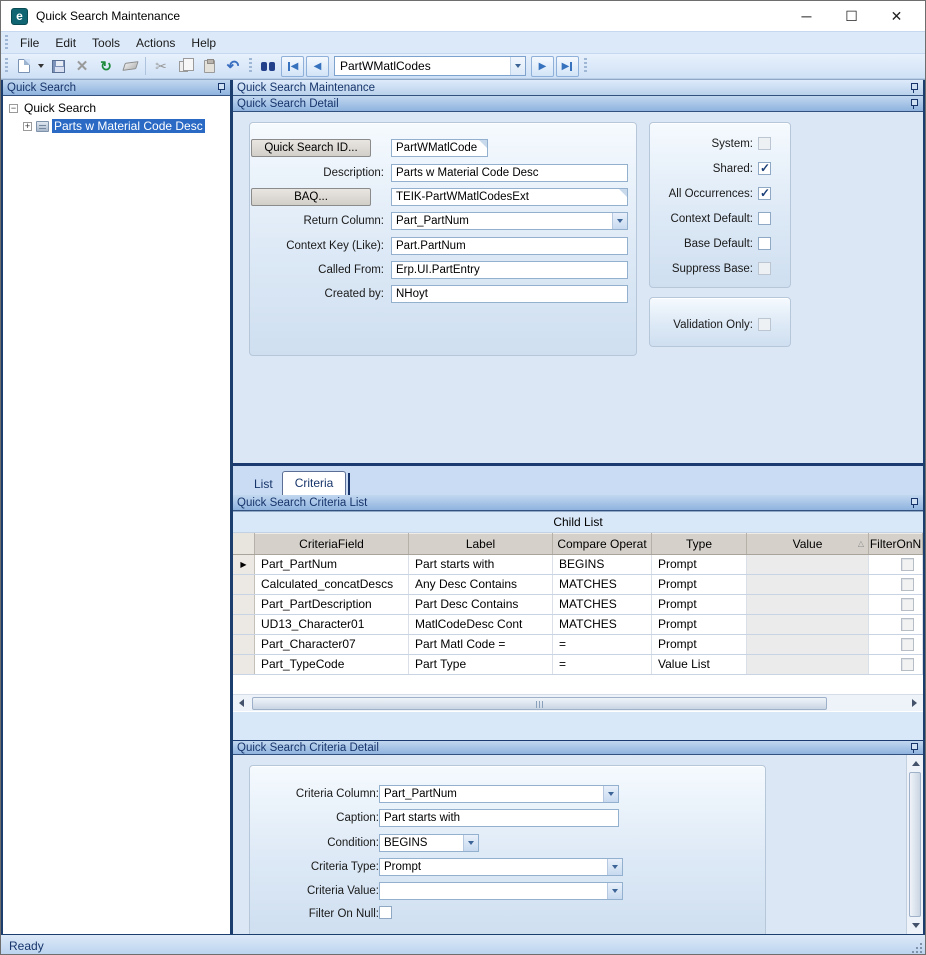 The image size is (926, 955). What do you see at coordinates (542, 66) in the screenshot?
I see `next-record-button: ▶` at bounding box center [542, 66].